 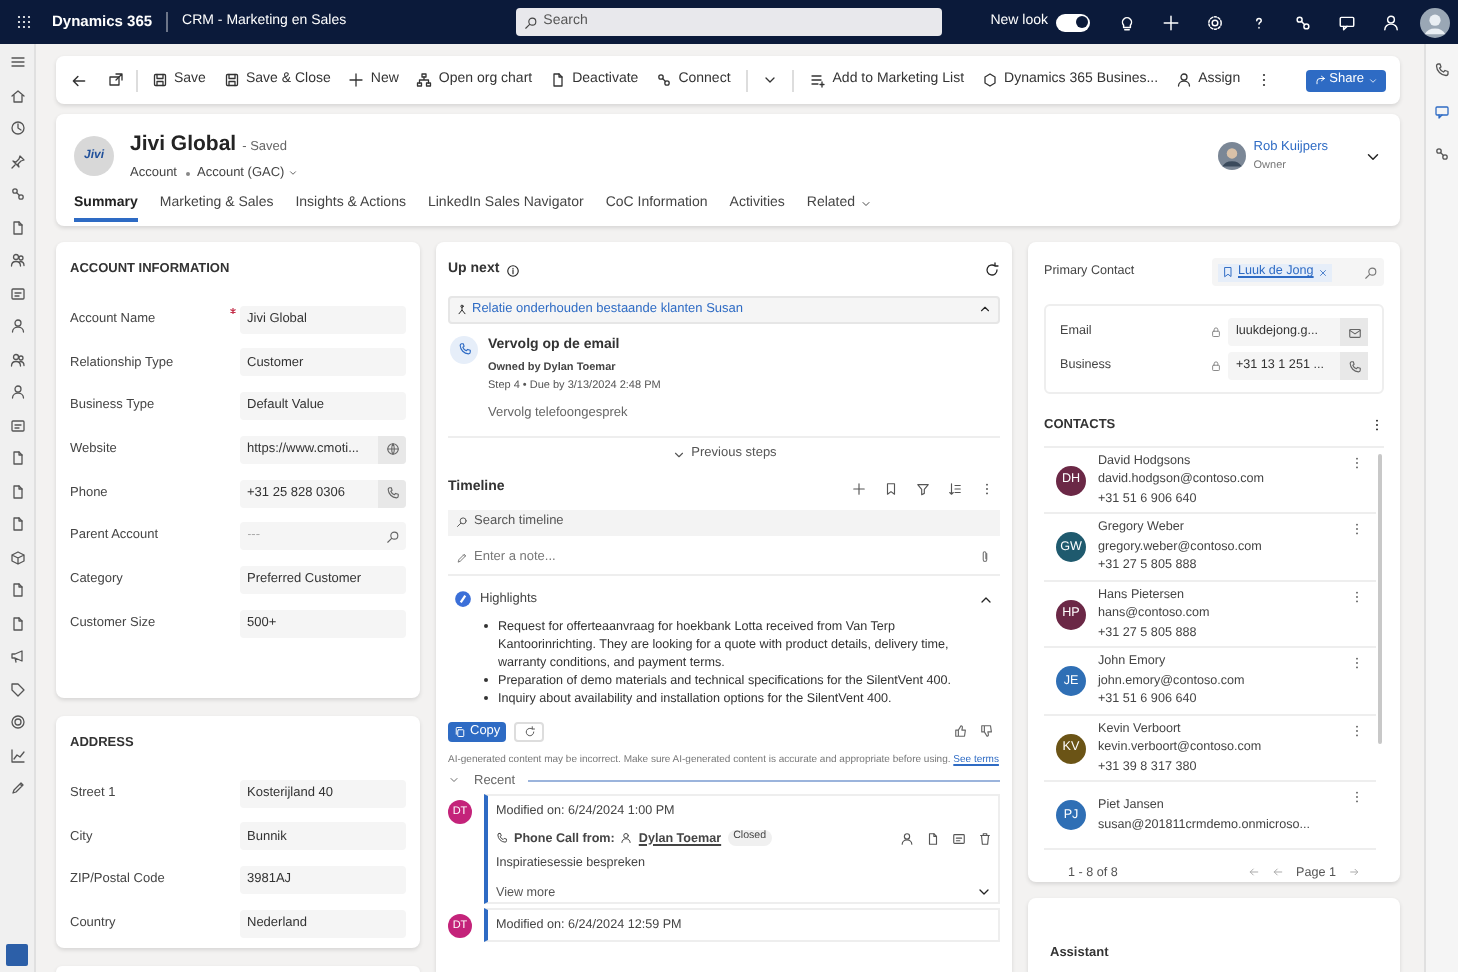 What do you see at coordinates (17, 955) in the screenshot?
I see `area-switcher-icon` at bounding box center [17, 955].